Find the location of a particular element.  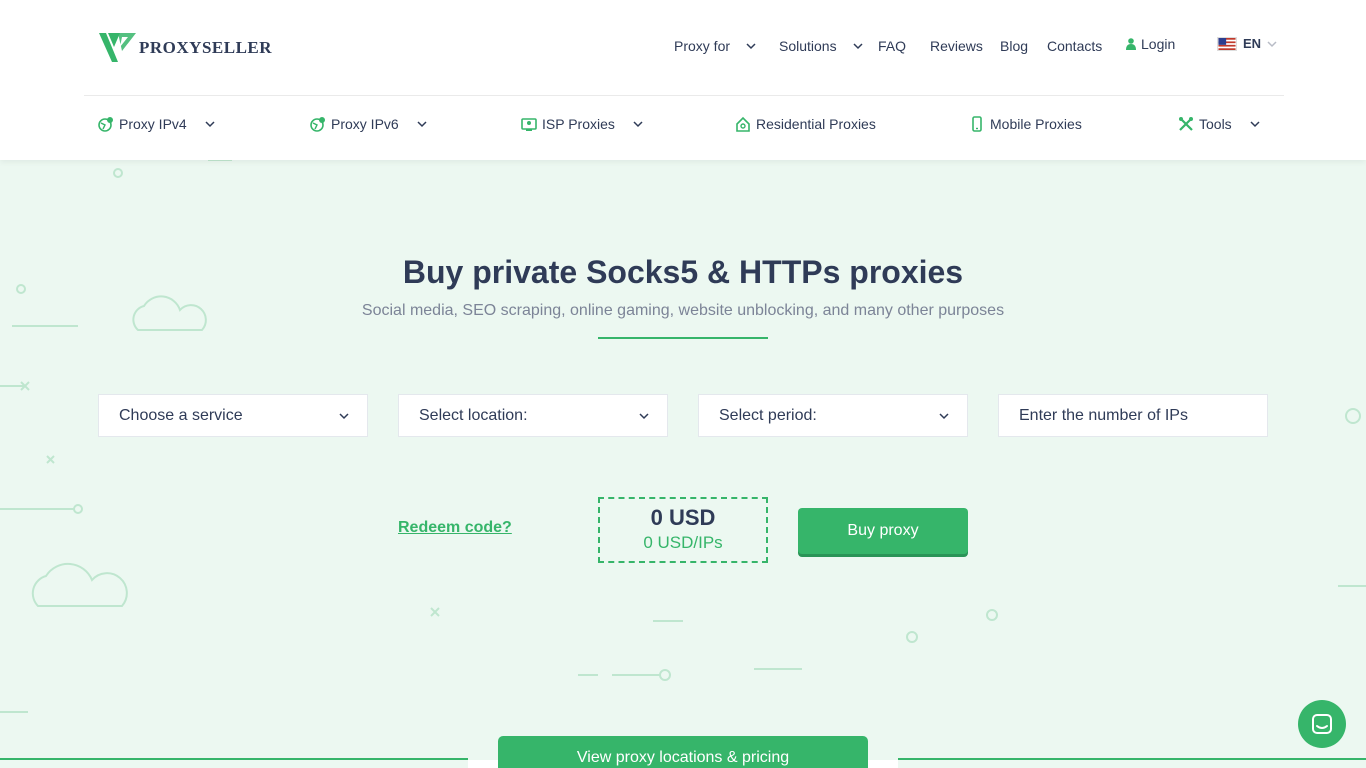

nav-reviews-label: Reviews is located at coordinates (956, 46).